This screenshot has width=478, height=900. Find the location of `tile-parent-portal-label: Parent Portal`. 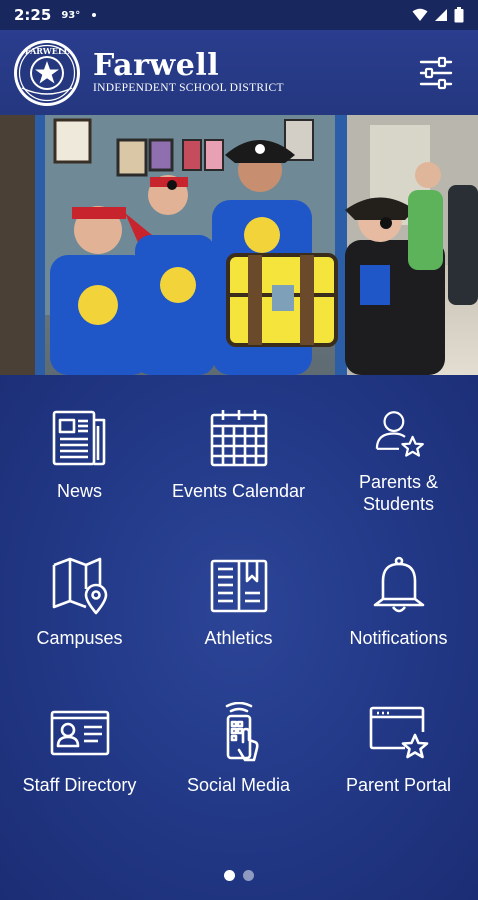

tile-parent-portal-label: Parent Portal is located at coordinates (398, 785).